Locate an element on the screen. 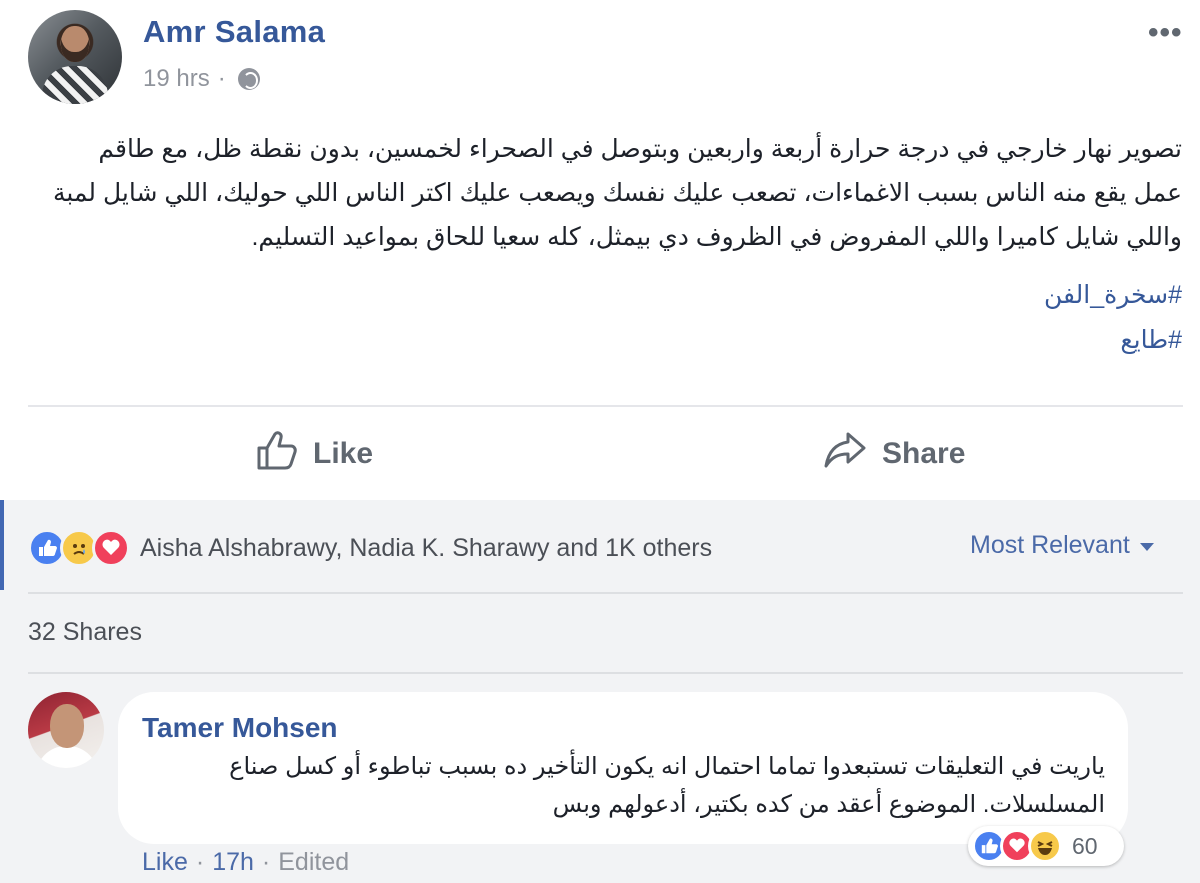 This screenshot has height=883, width=1200. edited-label: Edited is located at coordinates (313, 862).